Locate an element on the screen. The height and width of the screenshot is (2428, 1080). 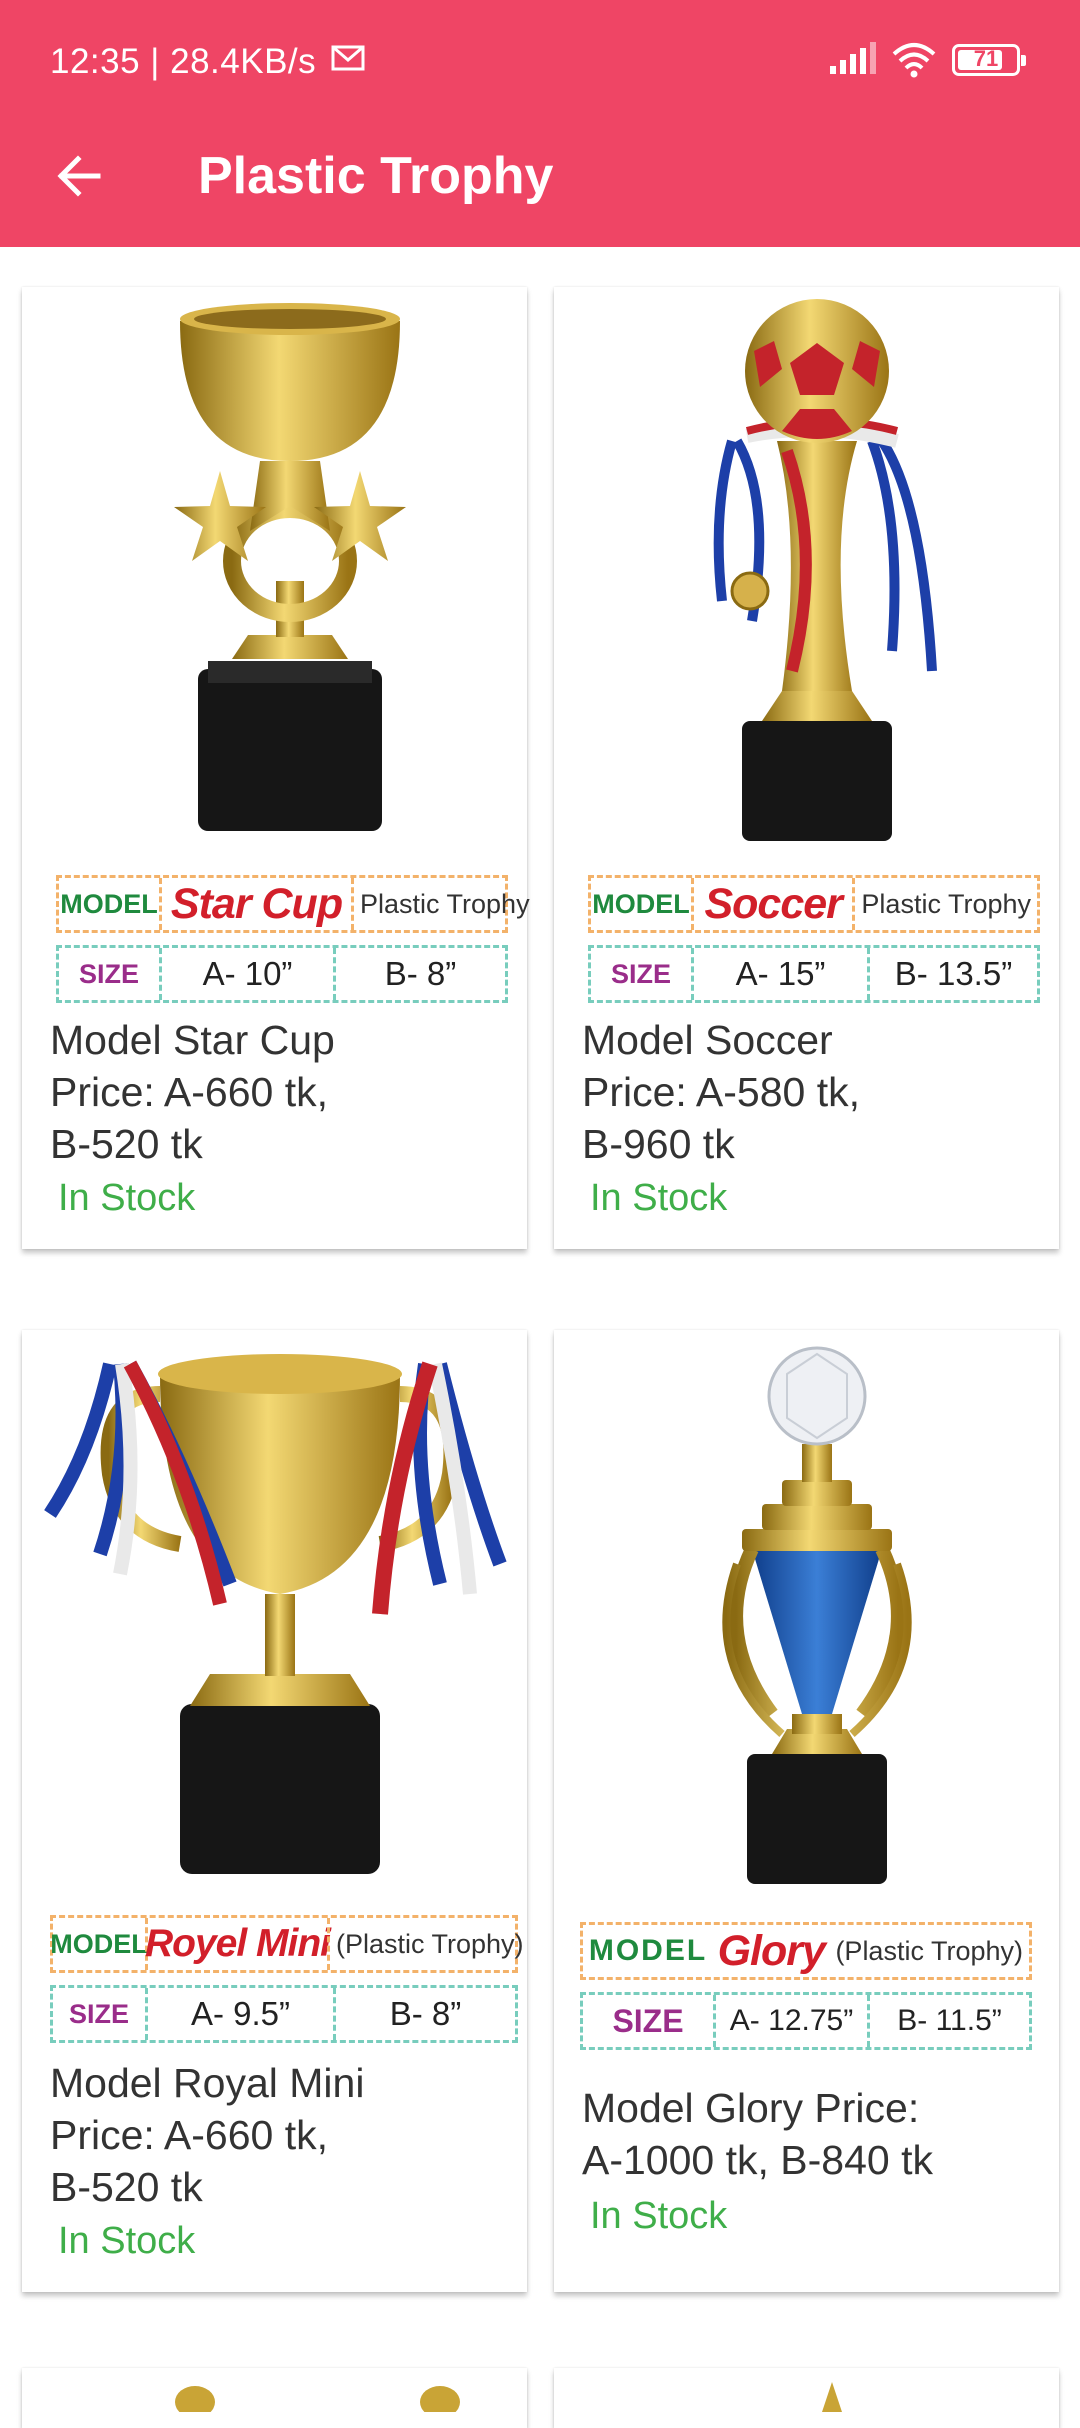
size-a: A- 12.75” is located at coordinates (790, 2021).